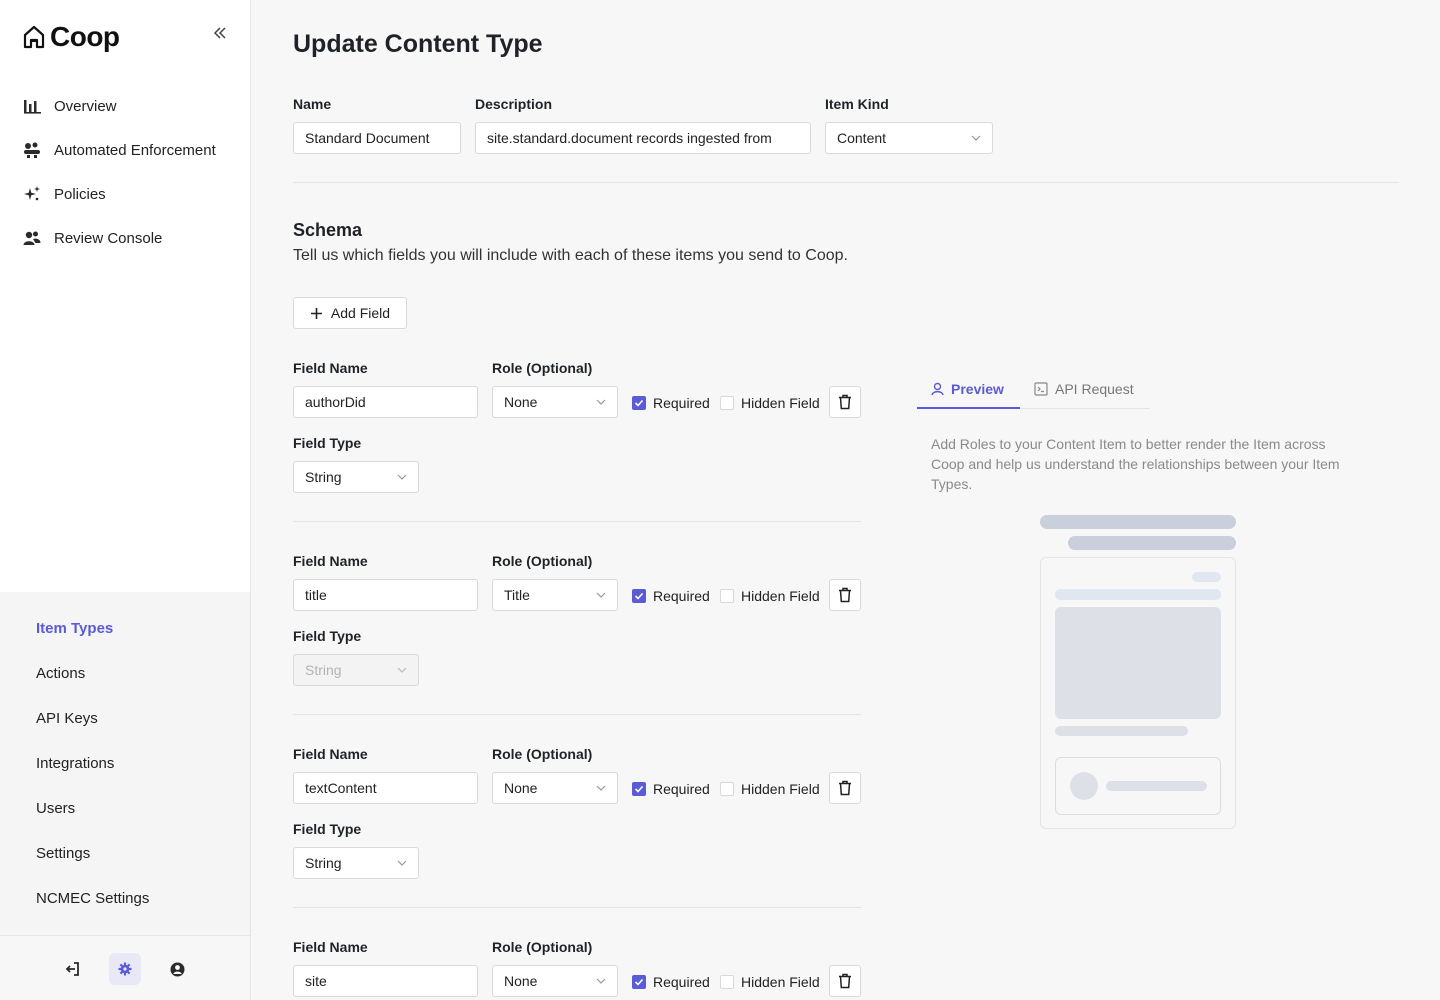 The width and height of the screenshot is (1440, 1000). I want to click on nav-item-label: Policies, so click(80, 194).